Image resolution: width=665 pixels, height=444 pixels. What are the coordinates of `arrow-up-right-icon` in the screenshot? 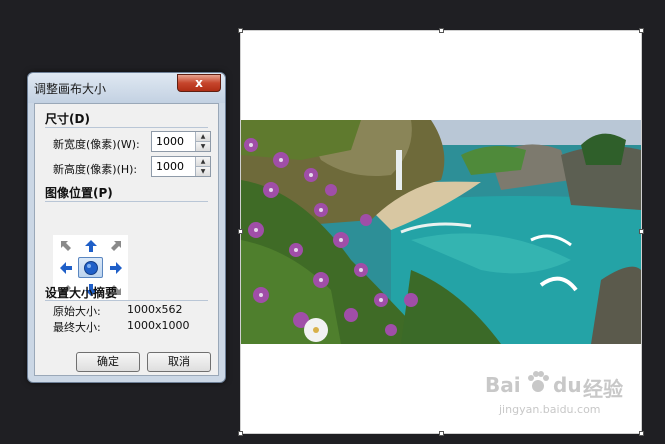 It's located at (115, 245).